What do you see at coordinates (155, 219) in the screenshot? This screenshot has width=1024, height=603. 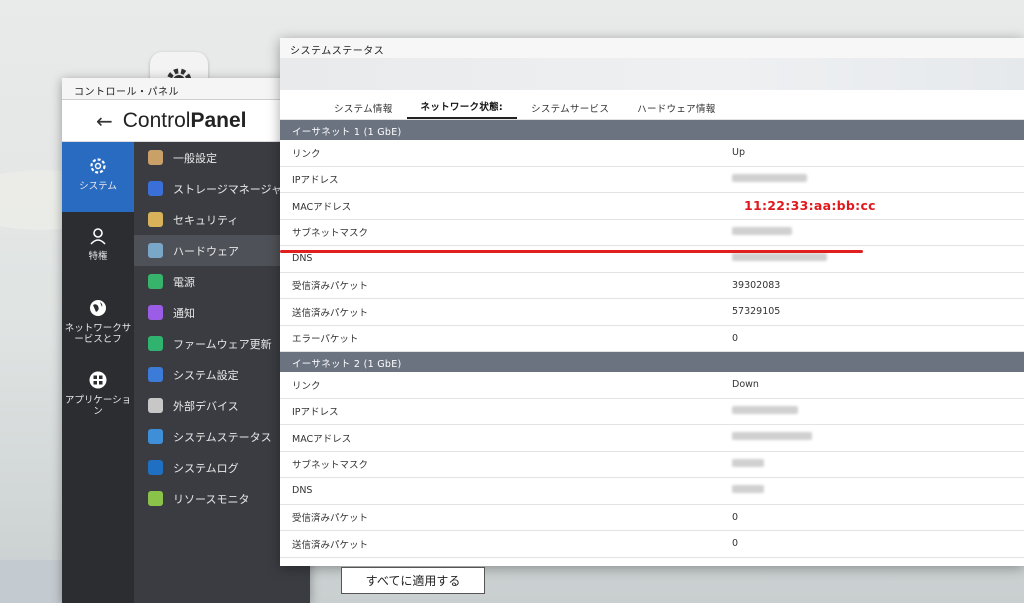 I see `lock-icon` at bounding box center [155, 219].